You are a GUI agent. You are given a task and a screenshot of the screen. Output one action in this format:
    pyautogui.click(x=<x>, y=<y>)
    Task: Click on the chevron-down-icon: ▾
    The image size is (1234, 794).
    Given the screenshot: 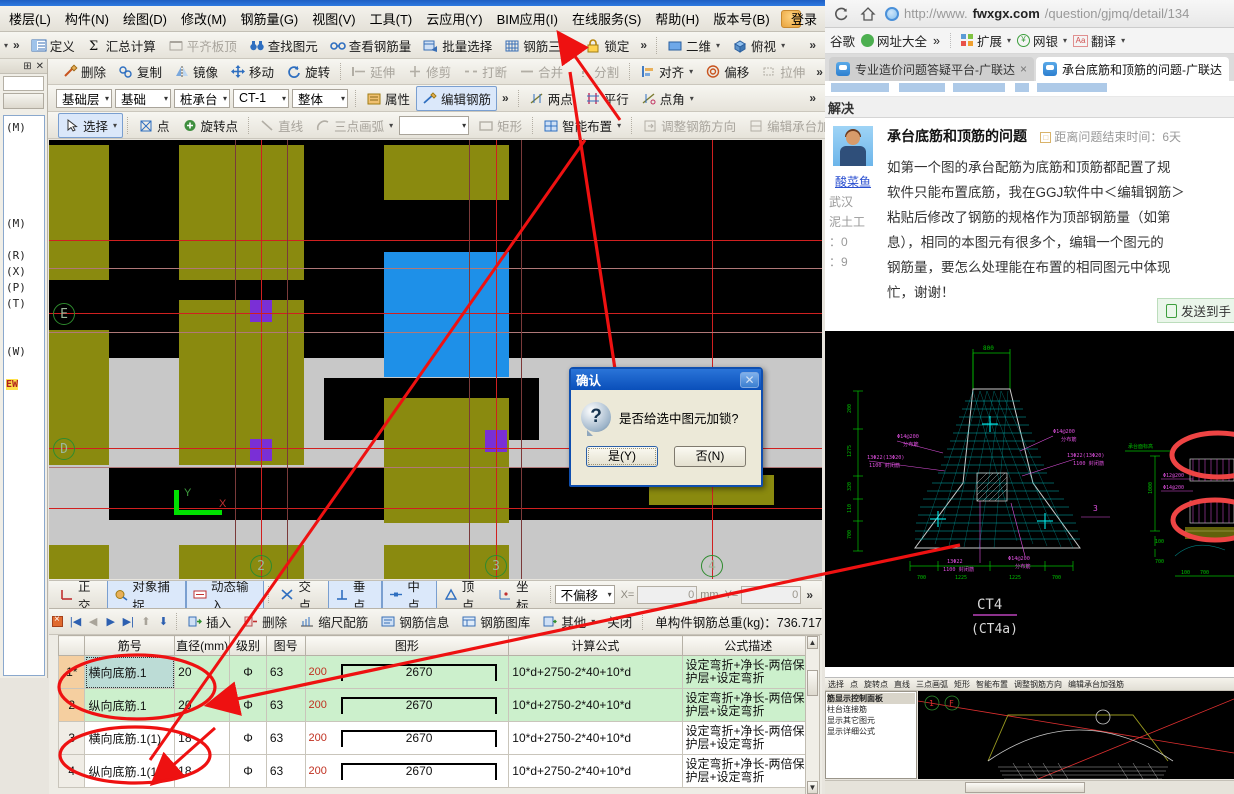 What is the action you would take?
    pyautogui.click(x=1009, y=40)
    